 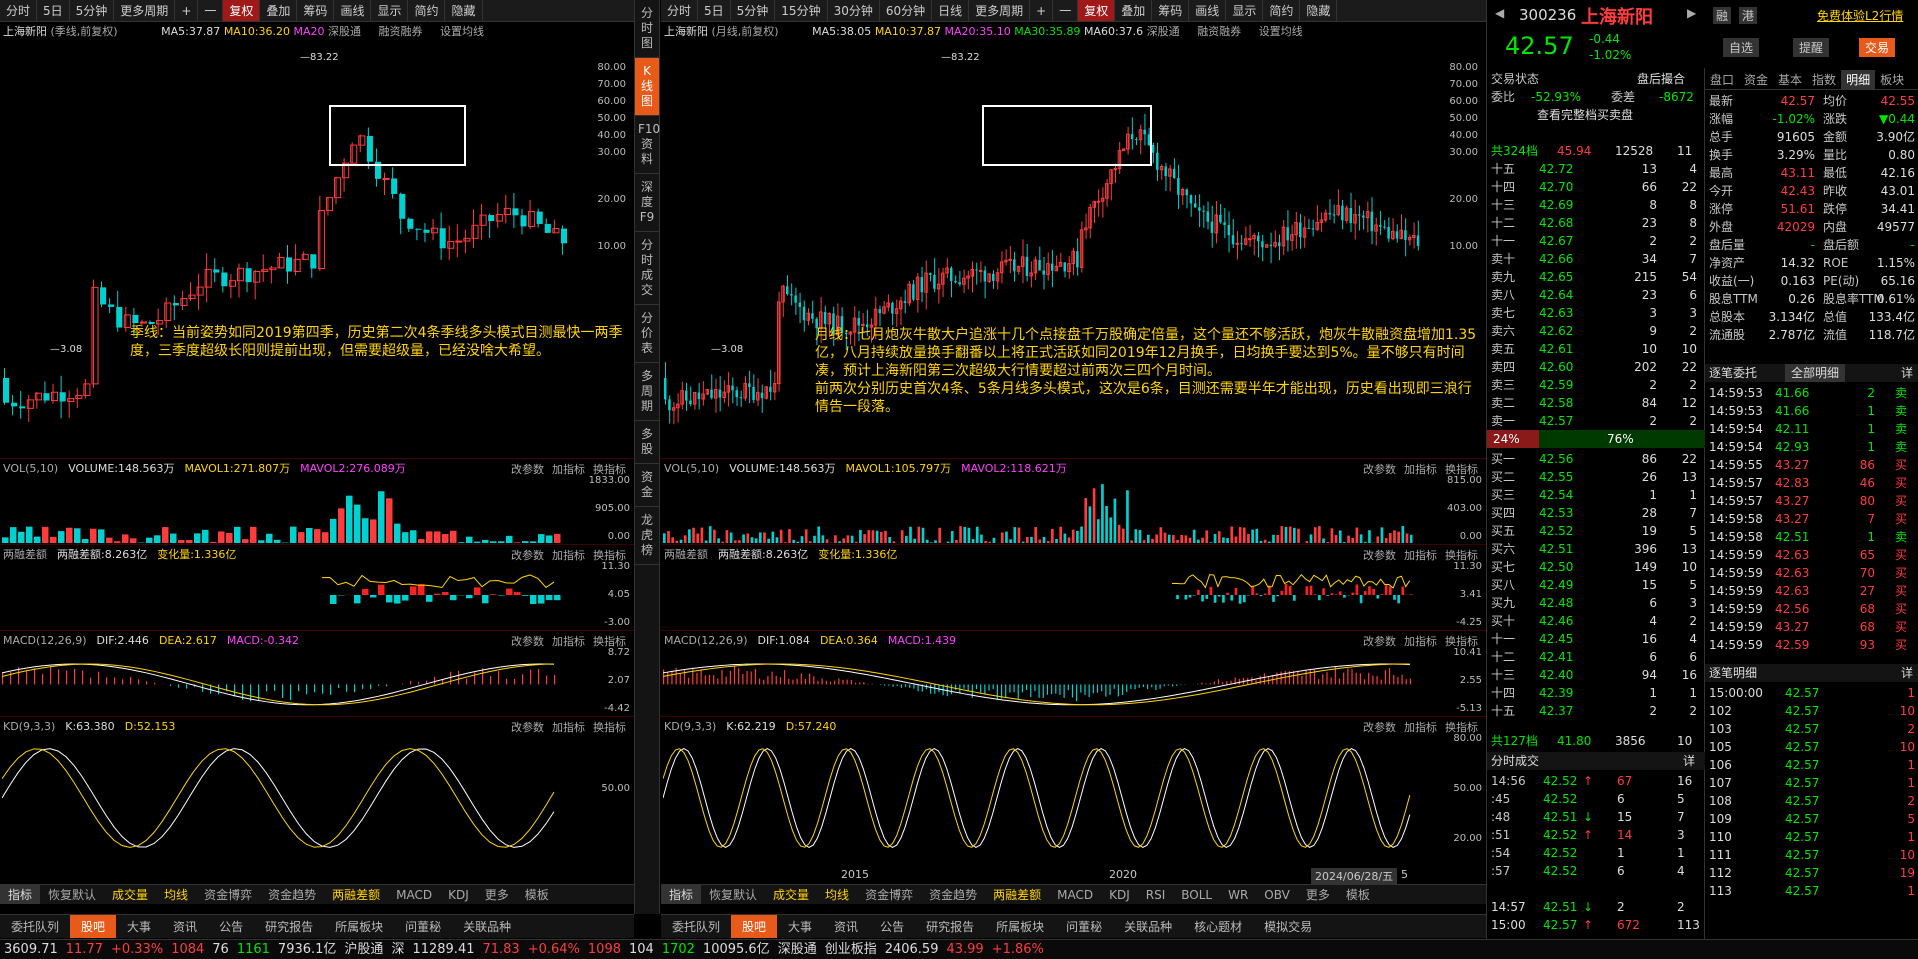 What do you see at coordinates (696, 926) in the screenshot?
I see `right-nav-tab-0: 委托队列` at bounding box center [696, 926].